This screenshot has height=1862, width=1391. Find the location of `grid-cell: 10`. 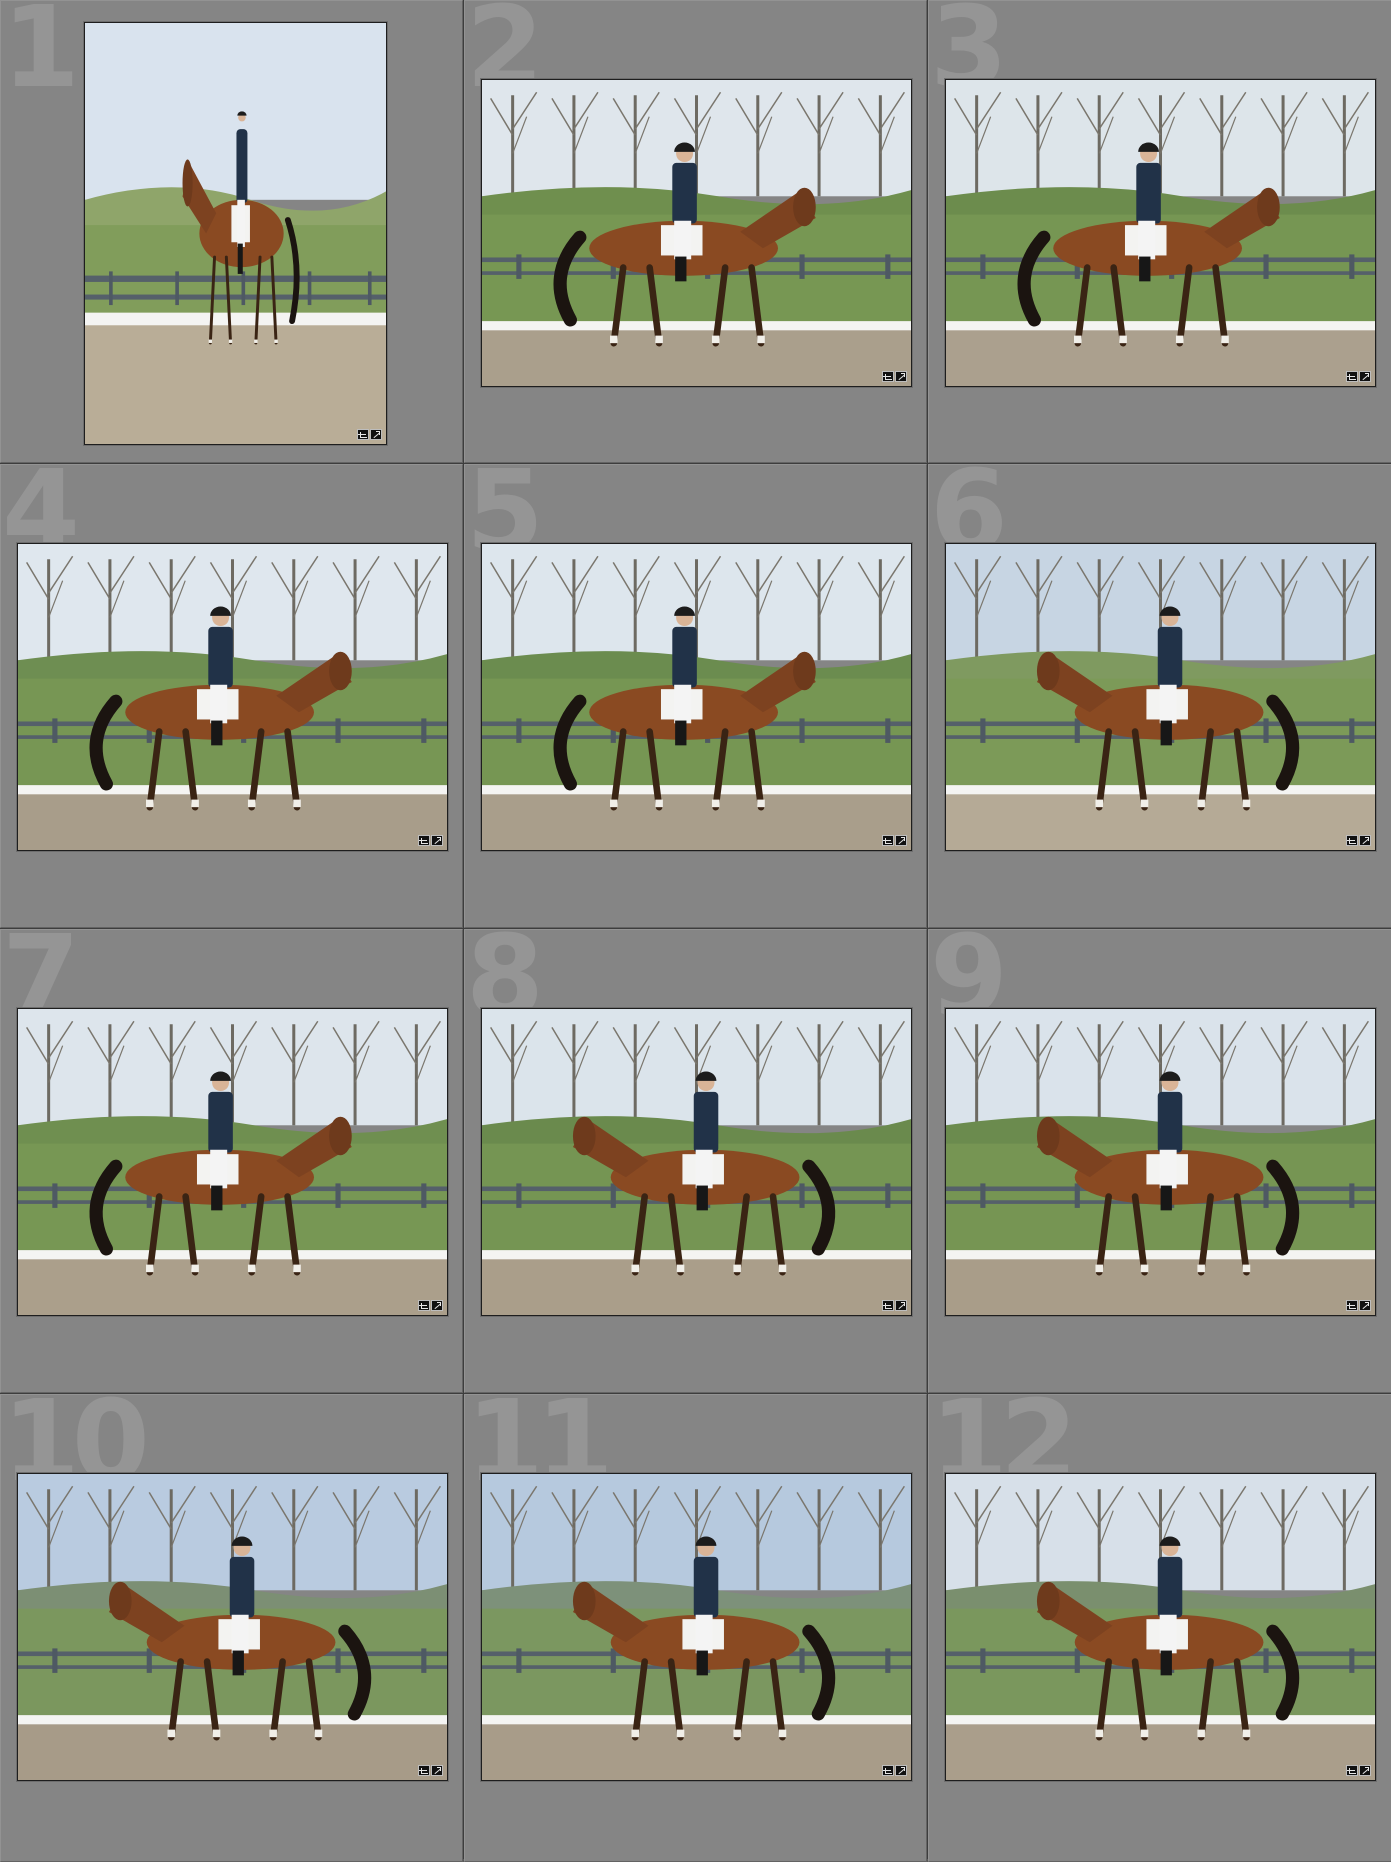

grid-cell: 10 is located at coordinates (231, 1628).